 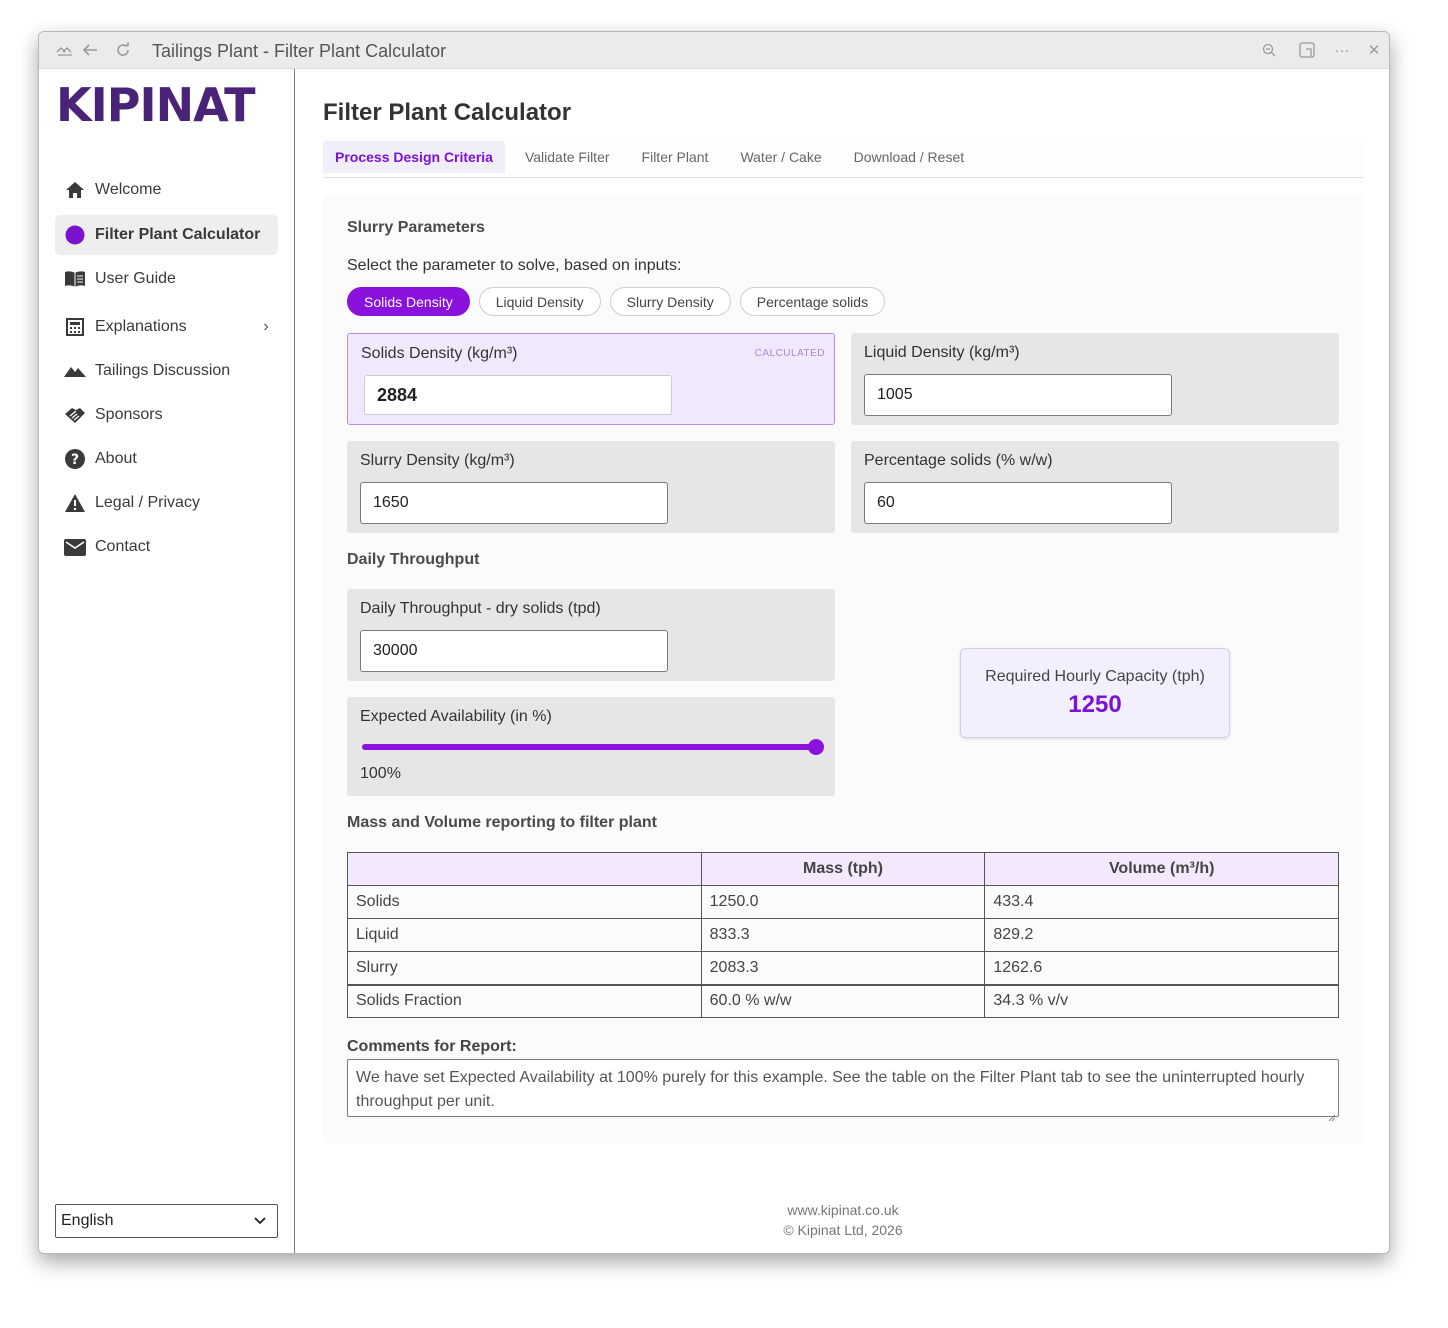 I want to click on sidebar-item-label: Tailings Discussion, so click(x=163, y=370).